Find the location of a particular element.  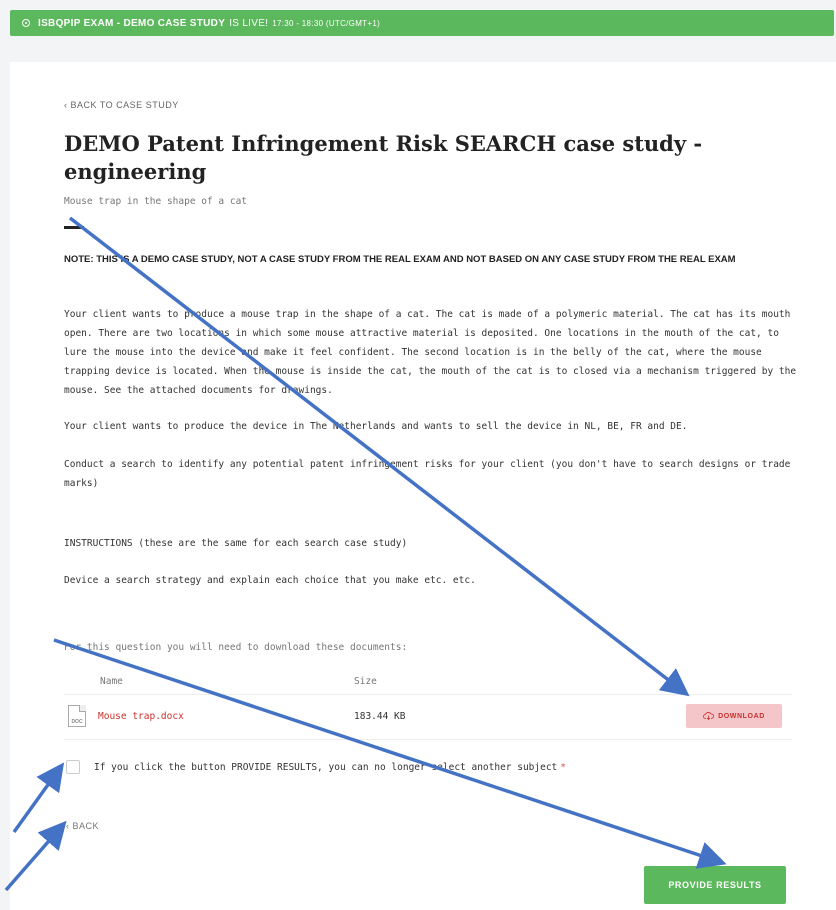

back-link: ‹ BACK is located at coordinates (82, 826).